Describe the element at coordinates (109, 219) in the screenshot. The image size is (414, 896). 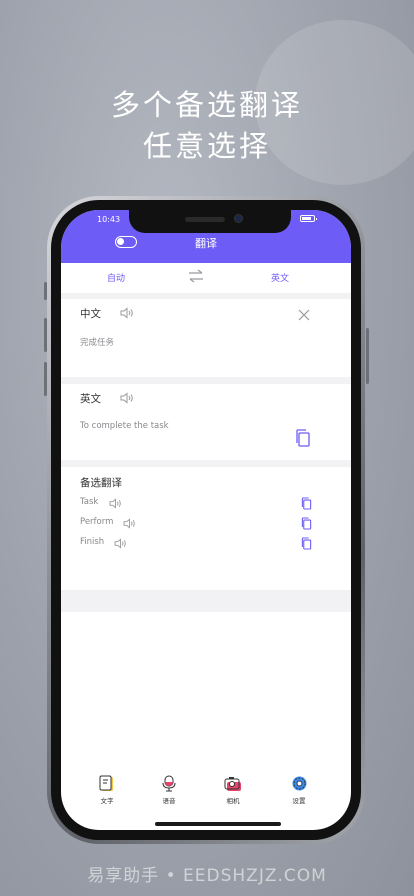
I see `status-time: 10:43` at that location.